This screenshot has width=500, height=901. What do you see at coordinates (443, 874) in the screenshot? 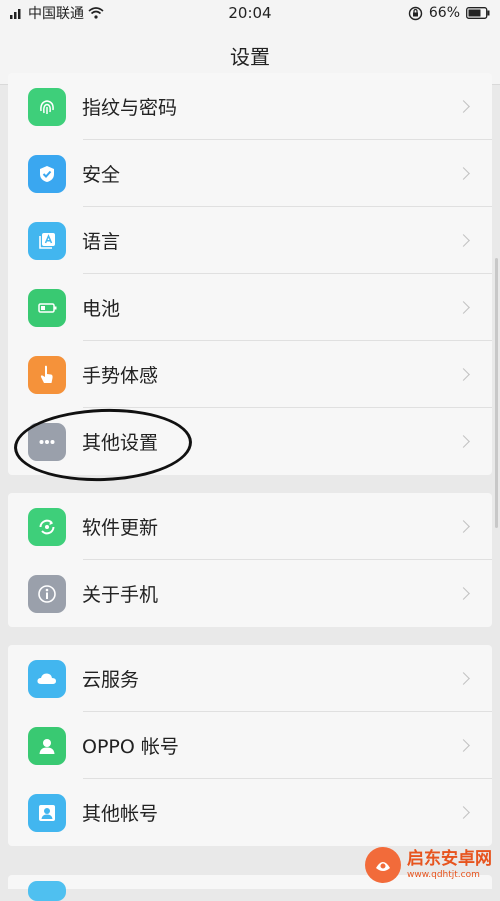
I see `watermark-sub: www.qdhtjt.com` at bounding box center [443, 874].